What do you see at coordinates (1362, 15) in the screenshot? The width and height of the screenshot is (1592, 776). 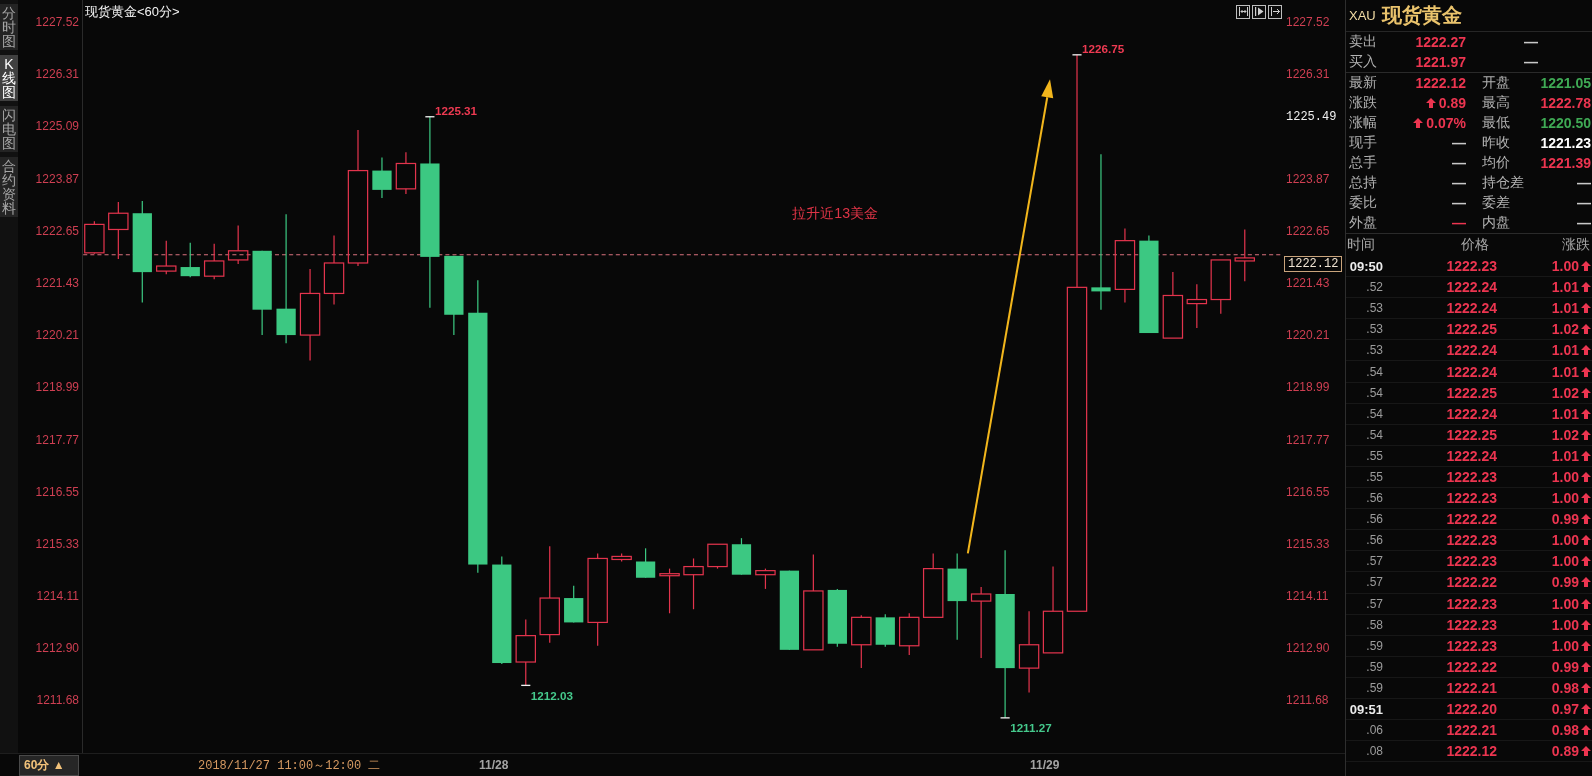 I see `symbol-code: XAU` at bounding box center [1362, 15].